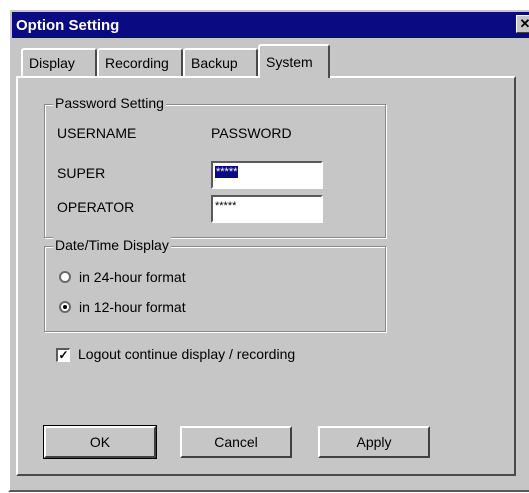  I want to click on datetime-display-title: Date/Time Display, so click(112, 245).